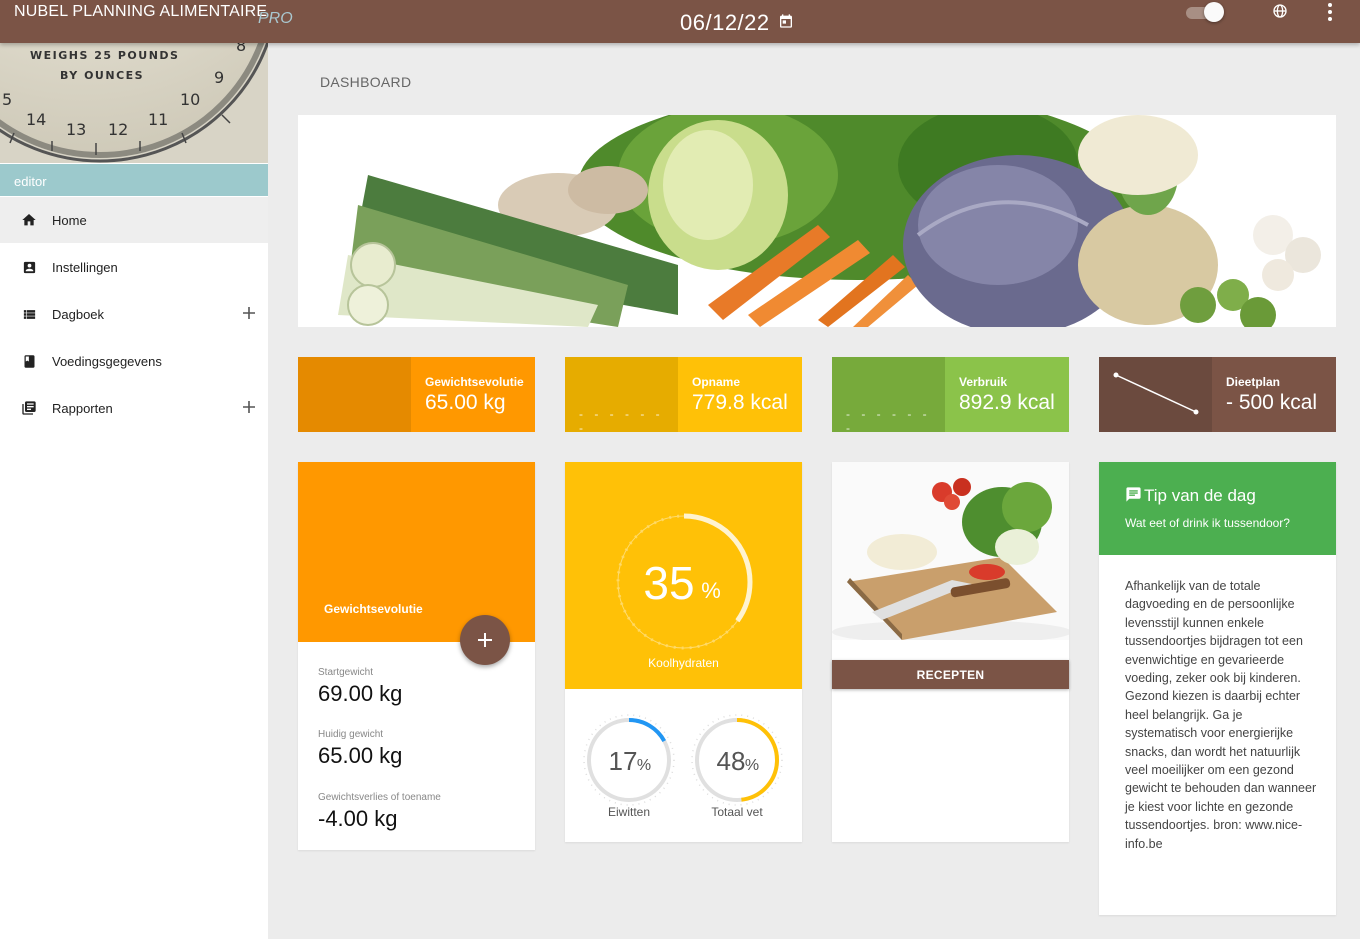 The width and height of the screenshot is (1360, 939). I want to click on more-vert-icon, so click(1330, 14).